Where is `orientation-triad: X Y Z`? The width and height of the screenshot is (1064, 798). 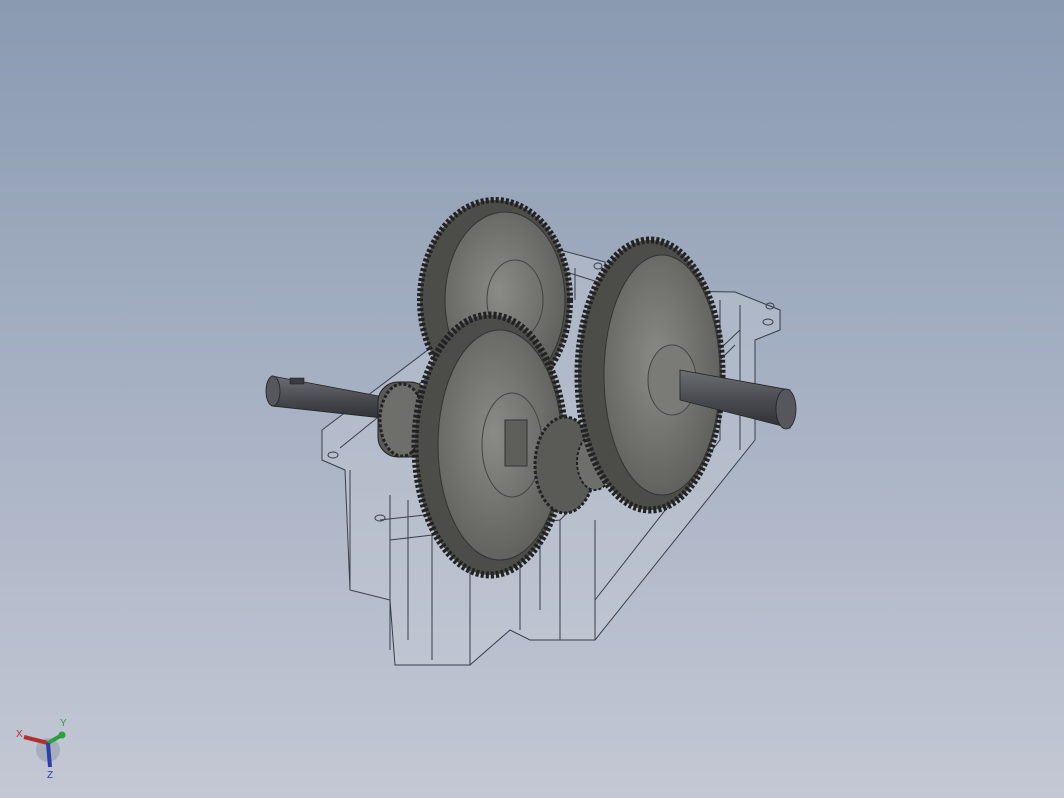 orientation-triad: X Y Z is located at coordinates (50, 750).